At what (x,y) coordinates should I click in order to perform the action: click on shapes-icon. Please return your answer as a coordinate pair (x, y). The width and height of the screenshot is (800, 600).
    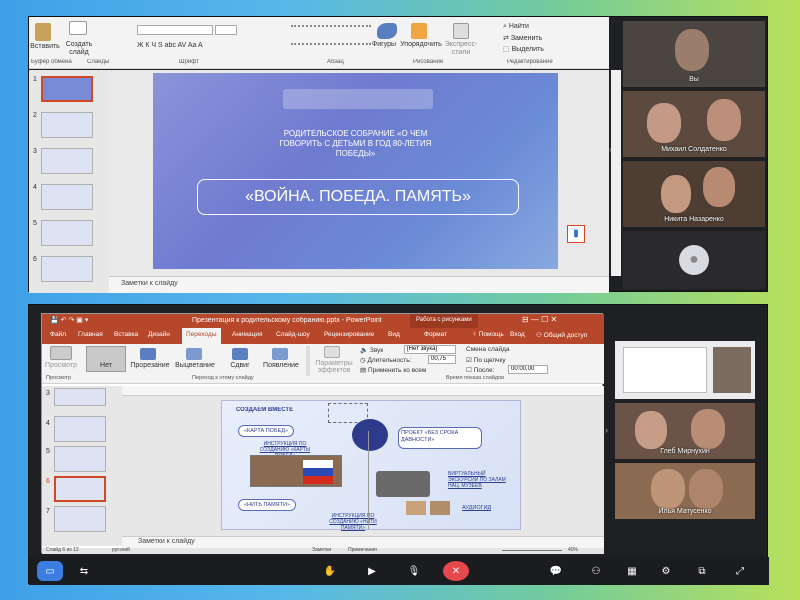
    Looking at the image, I should click on (387, 31).